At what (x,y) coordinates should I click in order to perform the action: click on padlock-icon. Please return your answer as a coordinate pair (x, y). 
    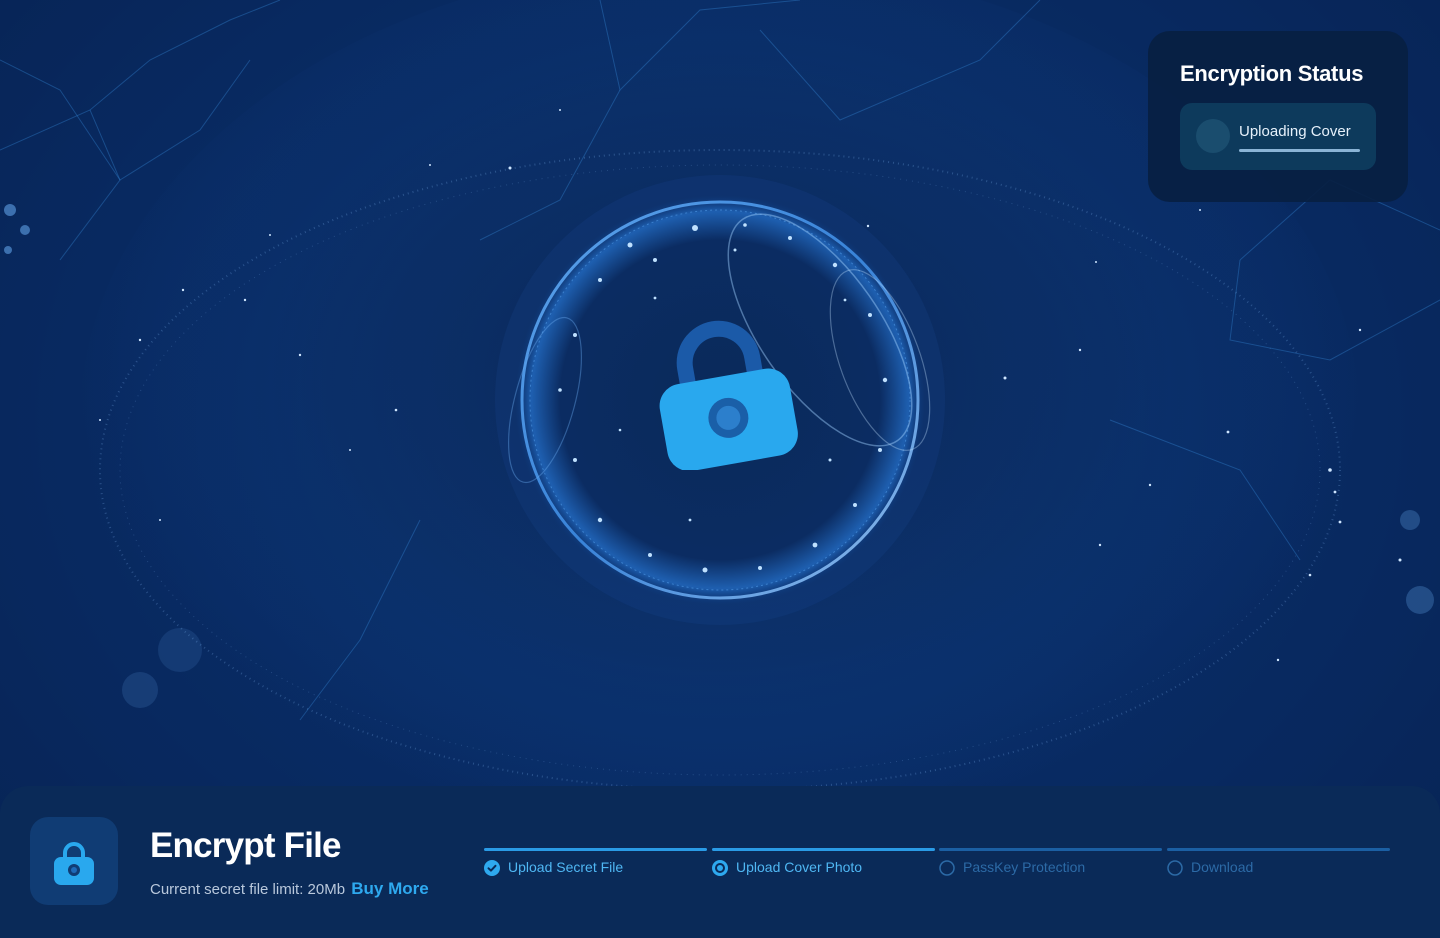
    Looking at the image, I should click on (727, 396).